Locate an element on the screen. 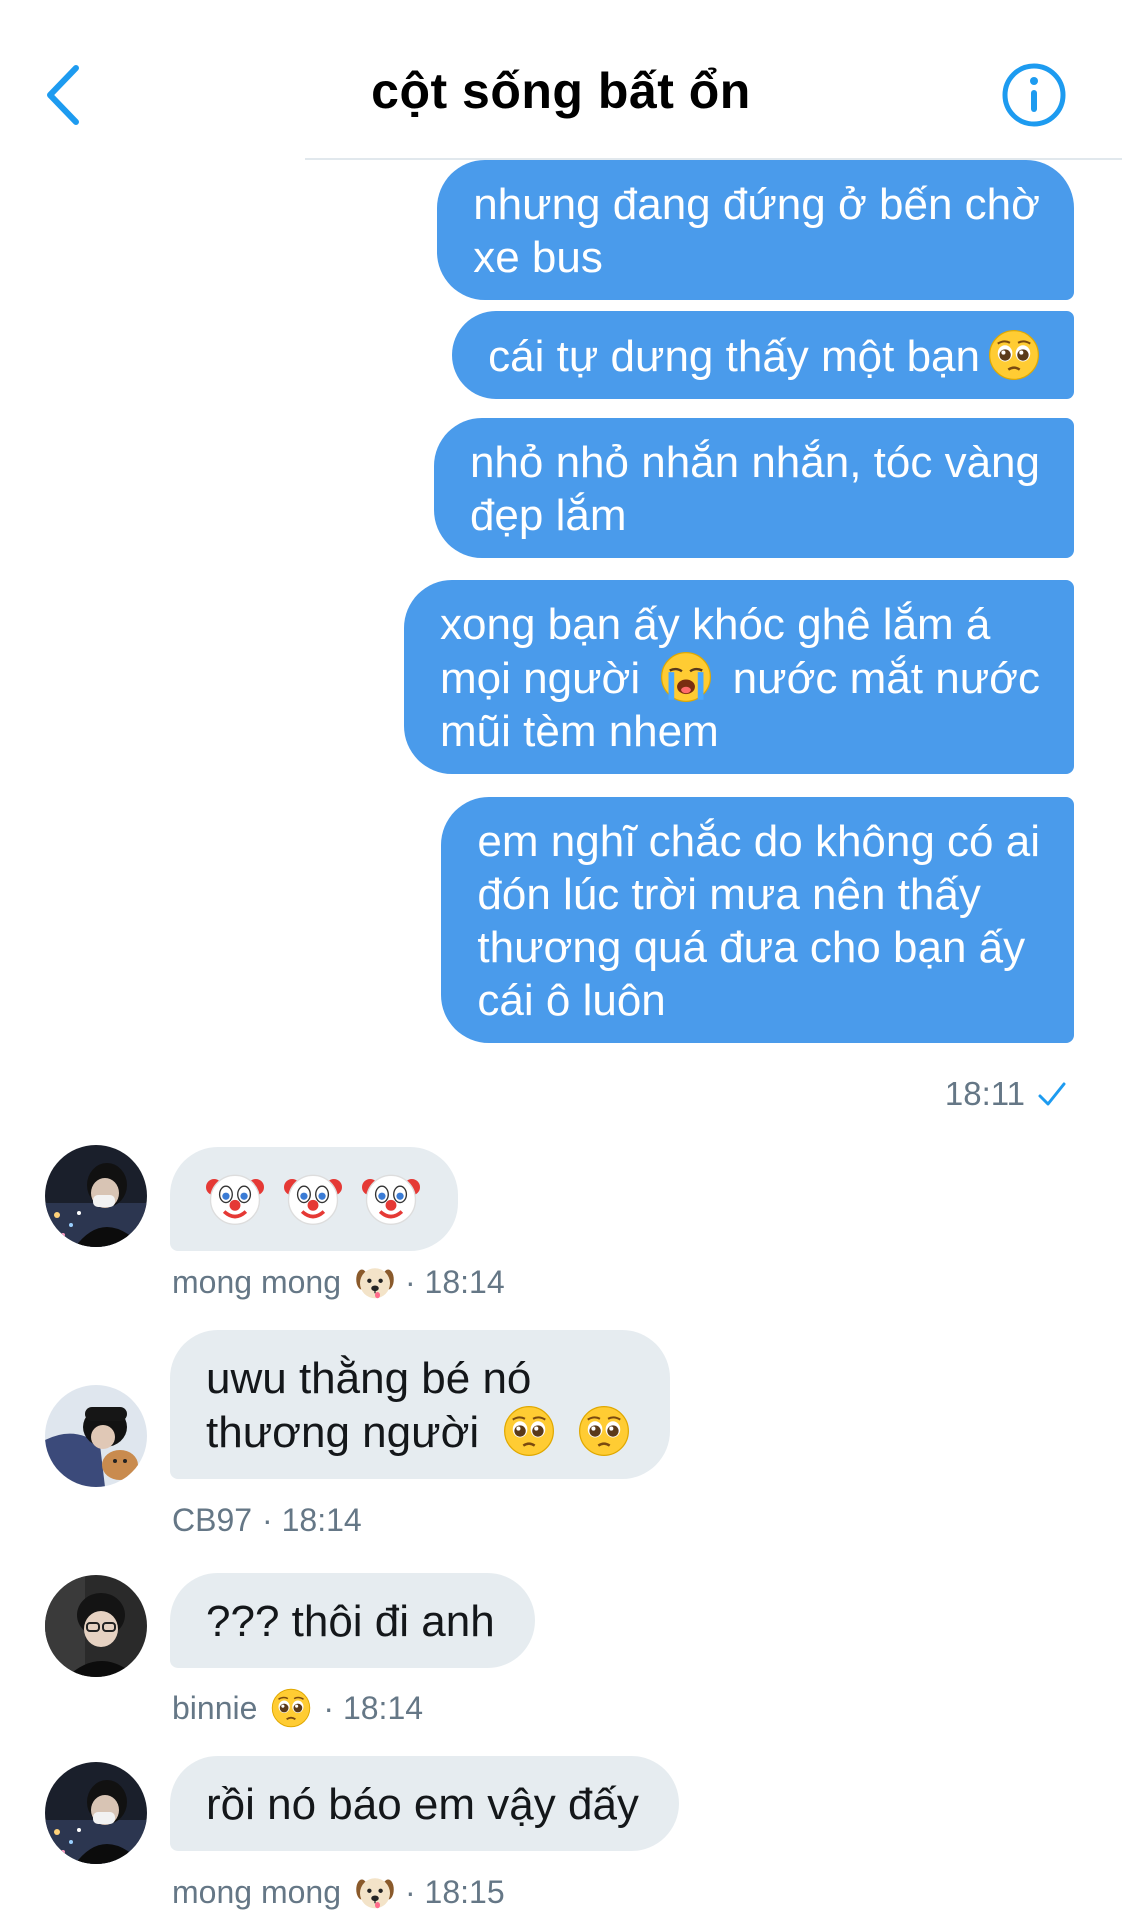 This screenshot has height=1920, width=1122. message-meta: CB97 · 18:14 is located at coordinates (267, 1520).